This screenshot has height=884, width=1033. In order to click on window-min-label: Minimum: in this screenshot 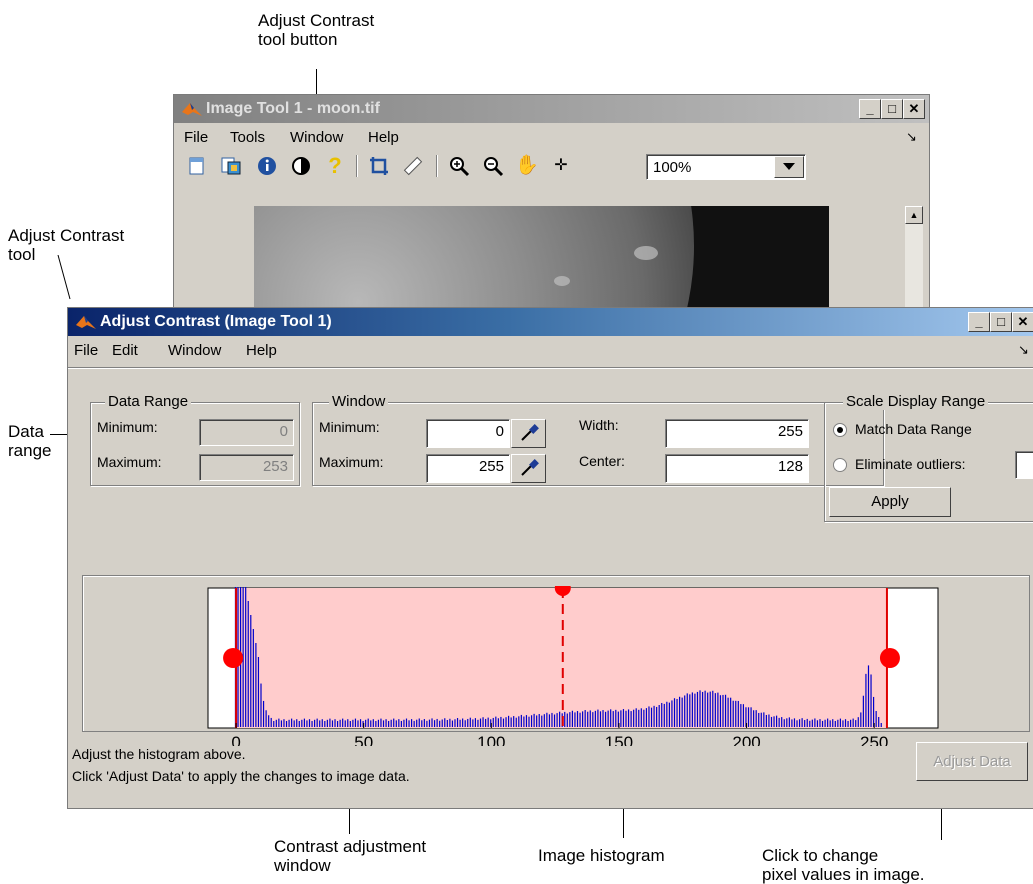, I will do `click(349, 427)`.